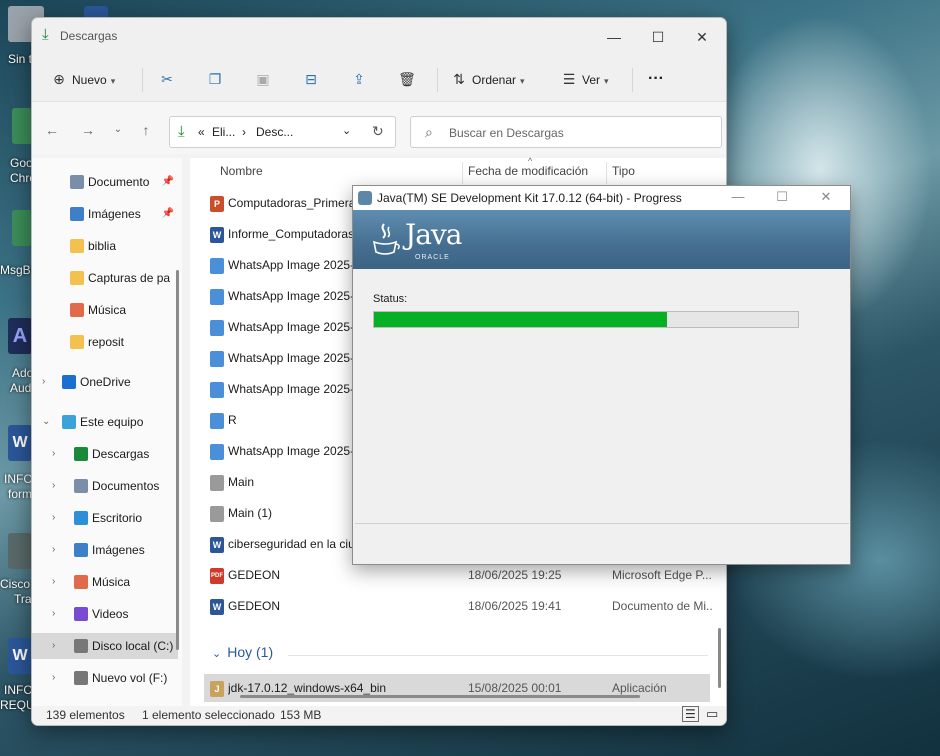 The height and width of the screenshot is (756, 940). What do you see at coordinates (82, 79) in the screenshot?
I see `new-button: ⊕ Nuevo ▾` at bounding box center [82, 79].